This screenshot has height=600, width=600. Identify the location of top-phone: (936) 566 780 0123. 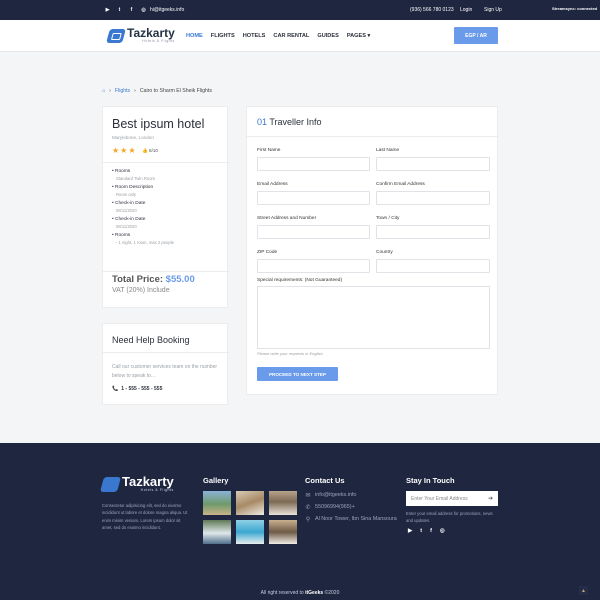
(432, 10).